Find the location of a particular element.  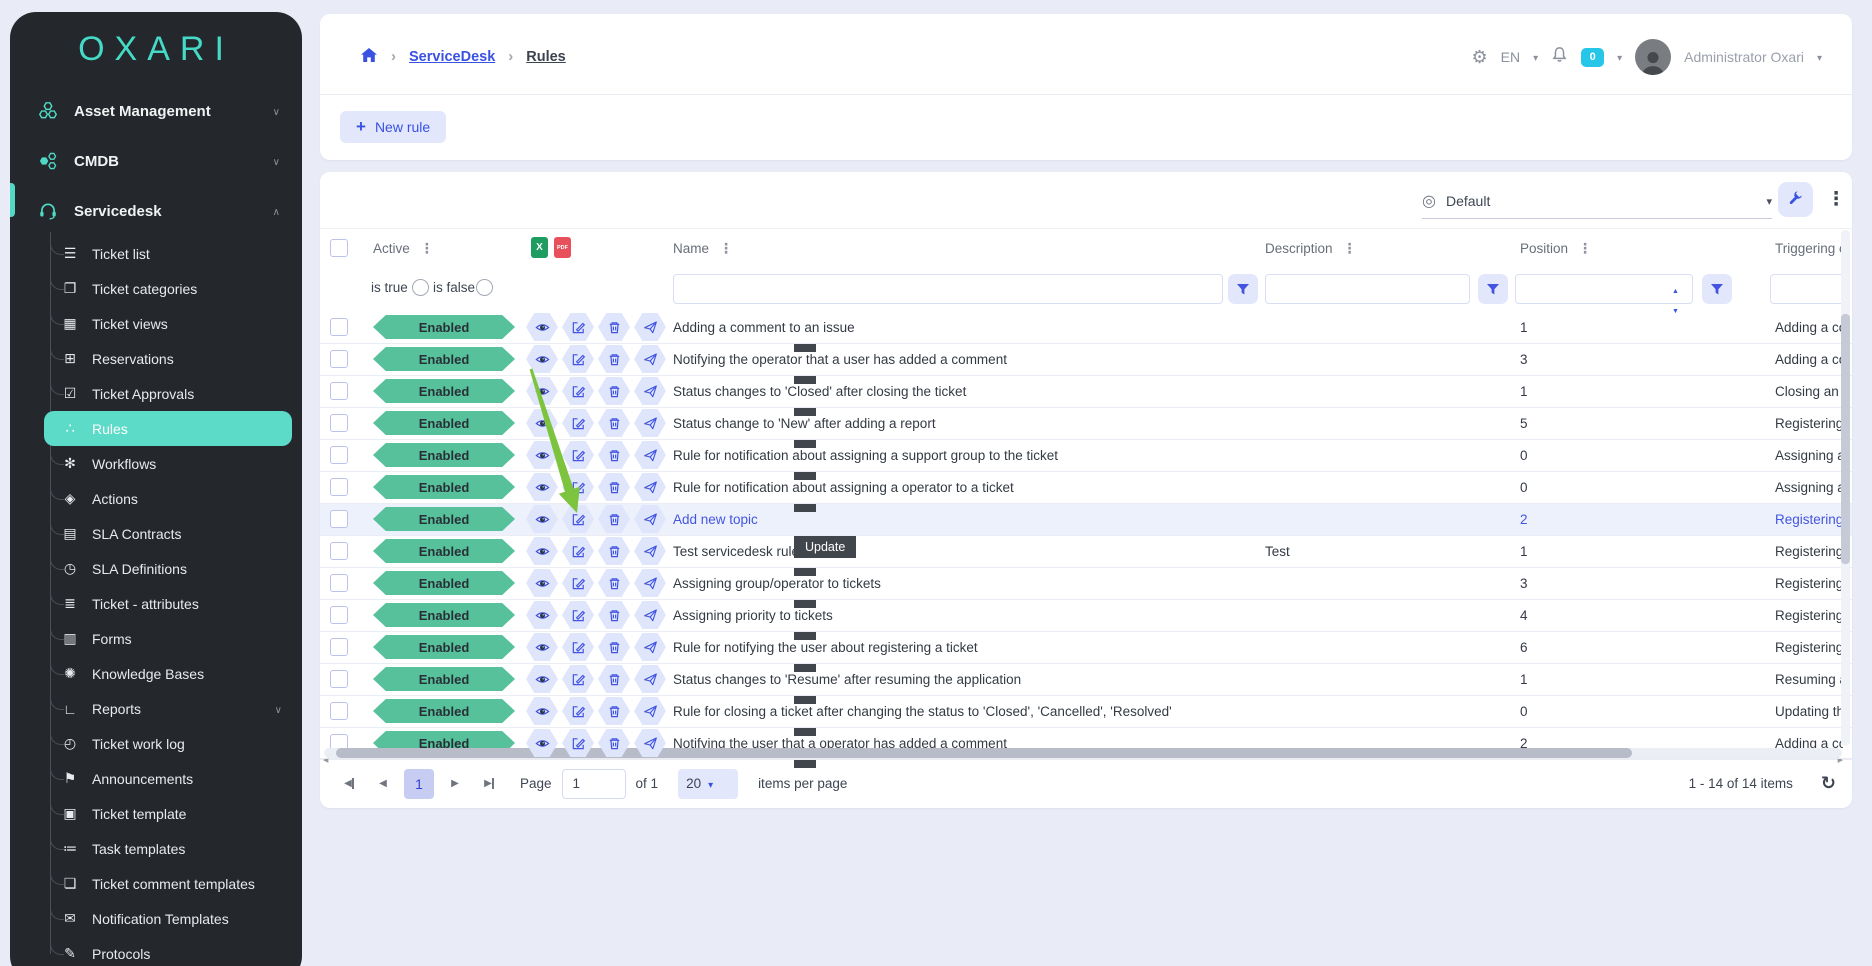

spin-up-icon is located at coordinates (1675, 289).